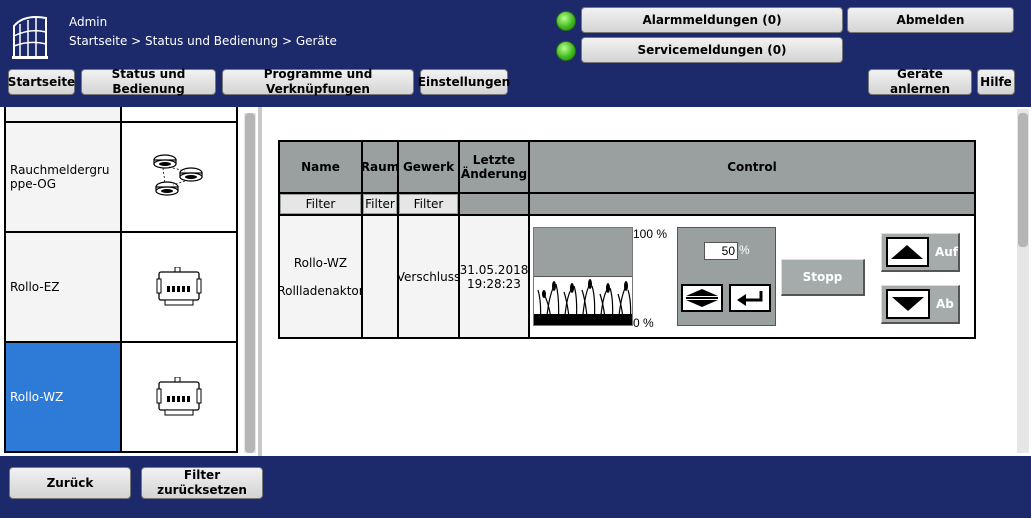 The image size is (1031, 518). What do you see at coordinates (320, 290) in the screenshot?
I see `device-type-text: Rollladenaktor` at bounding box center [320, 290].